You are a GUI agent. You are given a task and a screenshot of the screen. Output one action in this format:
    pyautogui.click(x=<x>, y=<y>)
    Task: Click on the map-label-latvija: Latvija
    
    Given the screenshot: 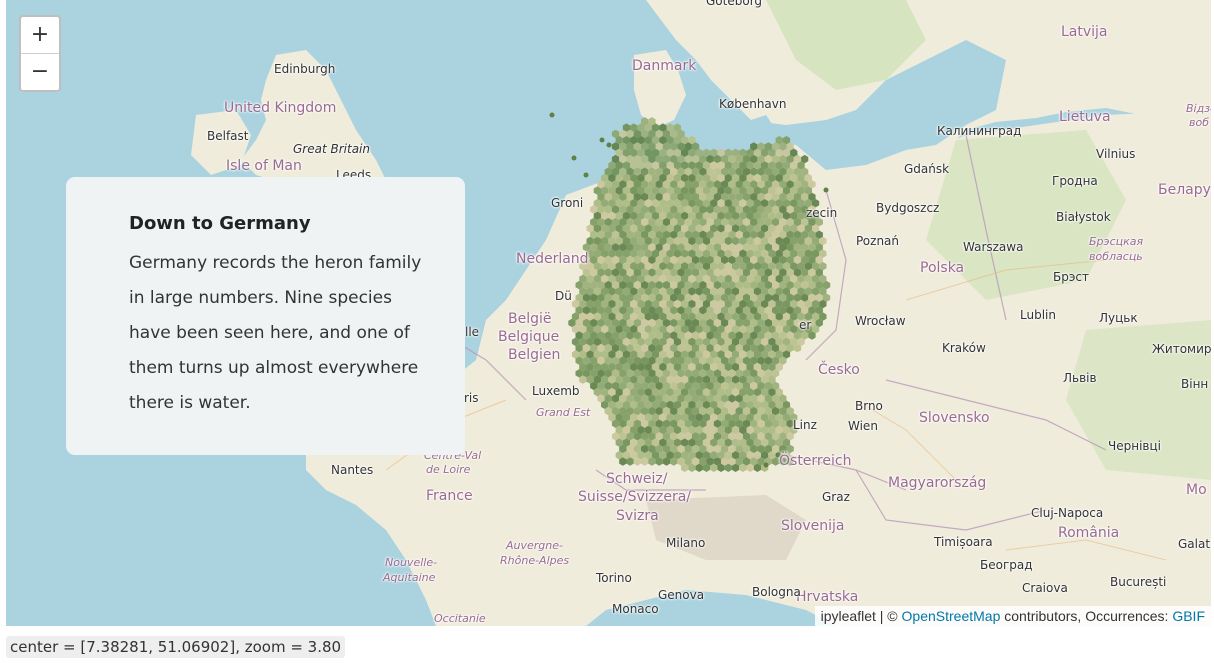 What is the action you would take?
    pyautogui.click(x=1084, y=32)
    